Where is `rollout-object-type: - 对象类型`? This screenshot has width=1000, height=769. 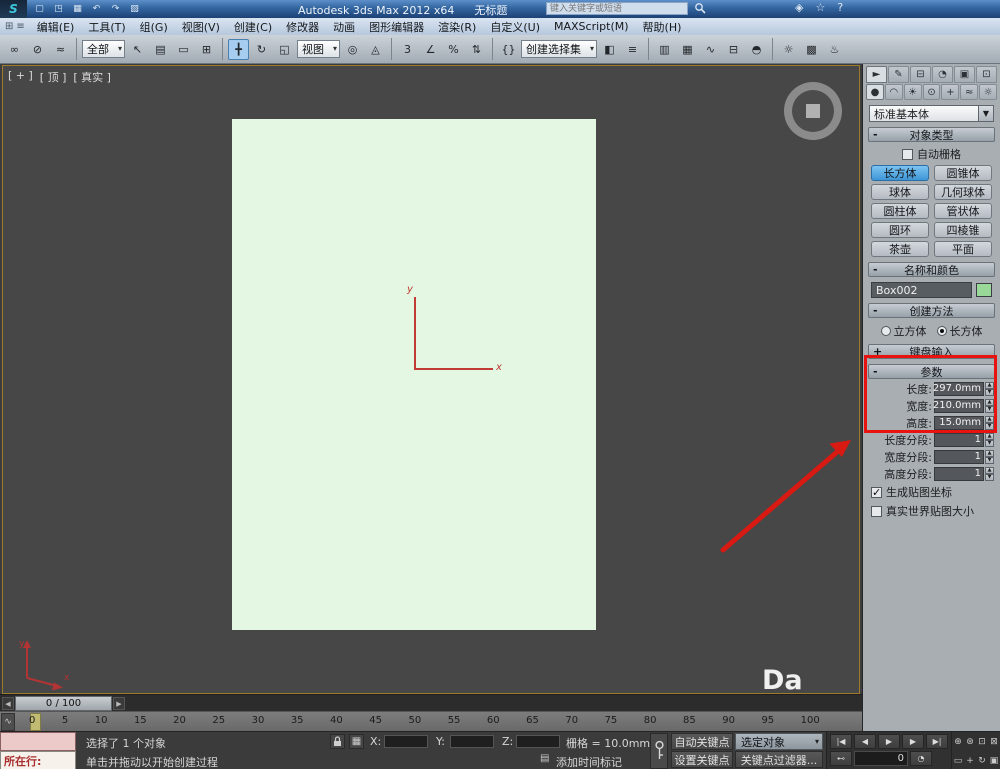 rollout-object-type: - 对象类型 is located at coordinates (931, 134).